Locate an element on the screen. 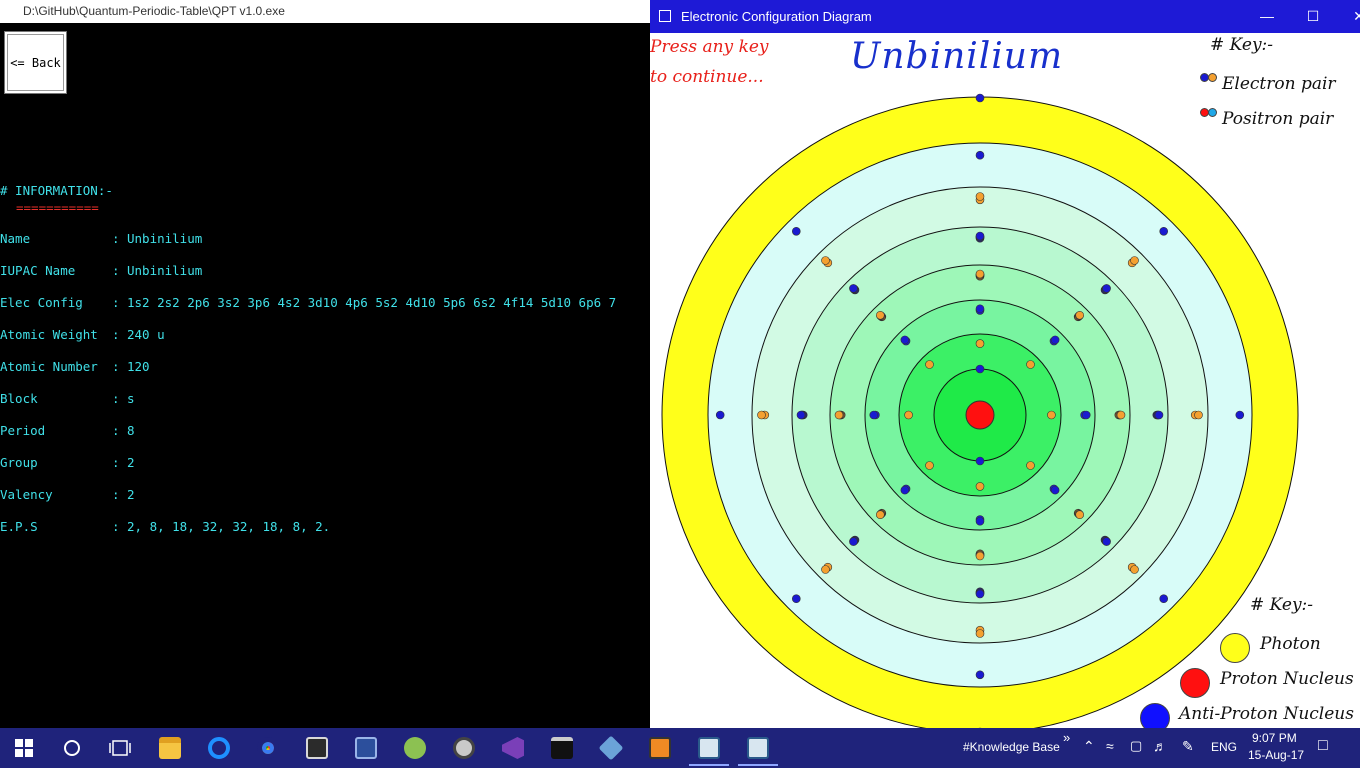 Image resolution: width=1360 pixels, height=768 pixels. info-row: Valency:2 is located at coordinates (325, 495).